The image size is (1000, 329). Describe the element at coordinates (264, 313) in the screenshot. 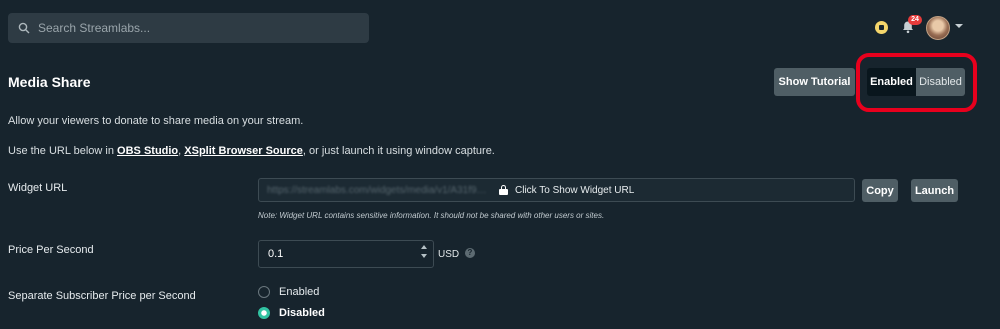

I see `radio-button-selected` at that location.